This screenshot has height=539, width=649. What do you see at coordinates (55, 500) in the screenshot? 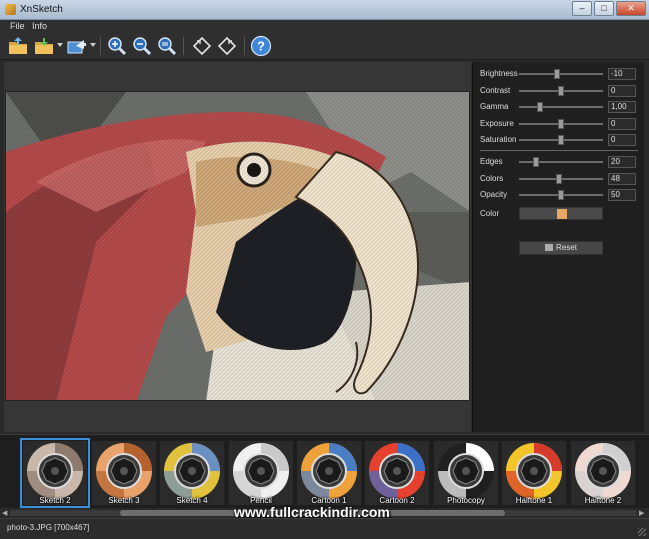
I see `preset-label: Sketch 2` at bounding box center [55, 500].